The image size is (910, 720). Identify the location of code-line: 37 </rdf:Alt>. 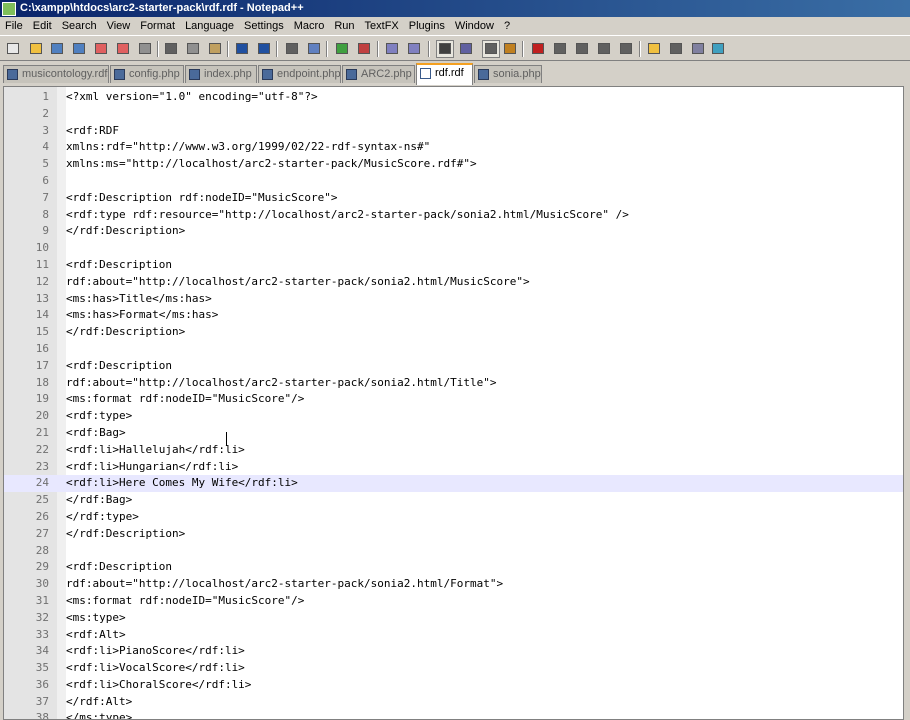
(453, 702).